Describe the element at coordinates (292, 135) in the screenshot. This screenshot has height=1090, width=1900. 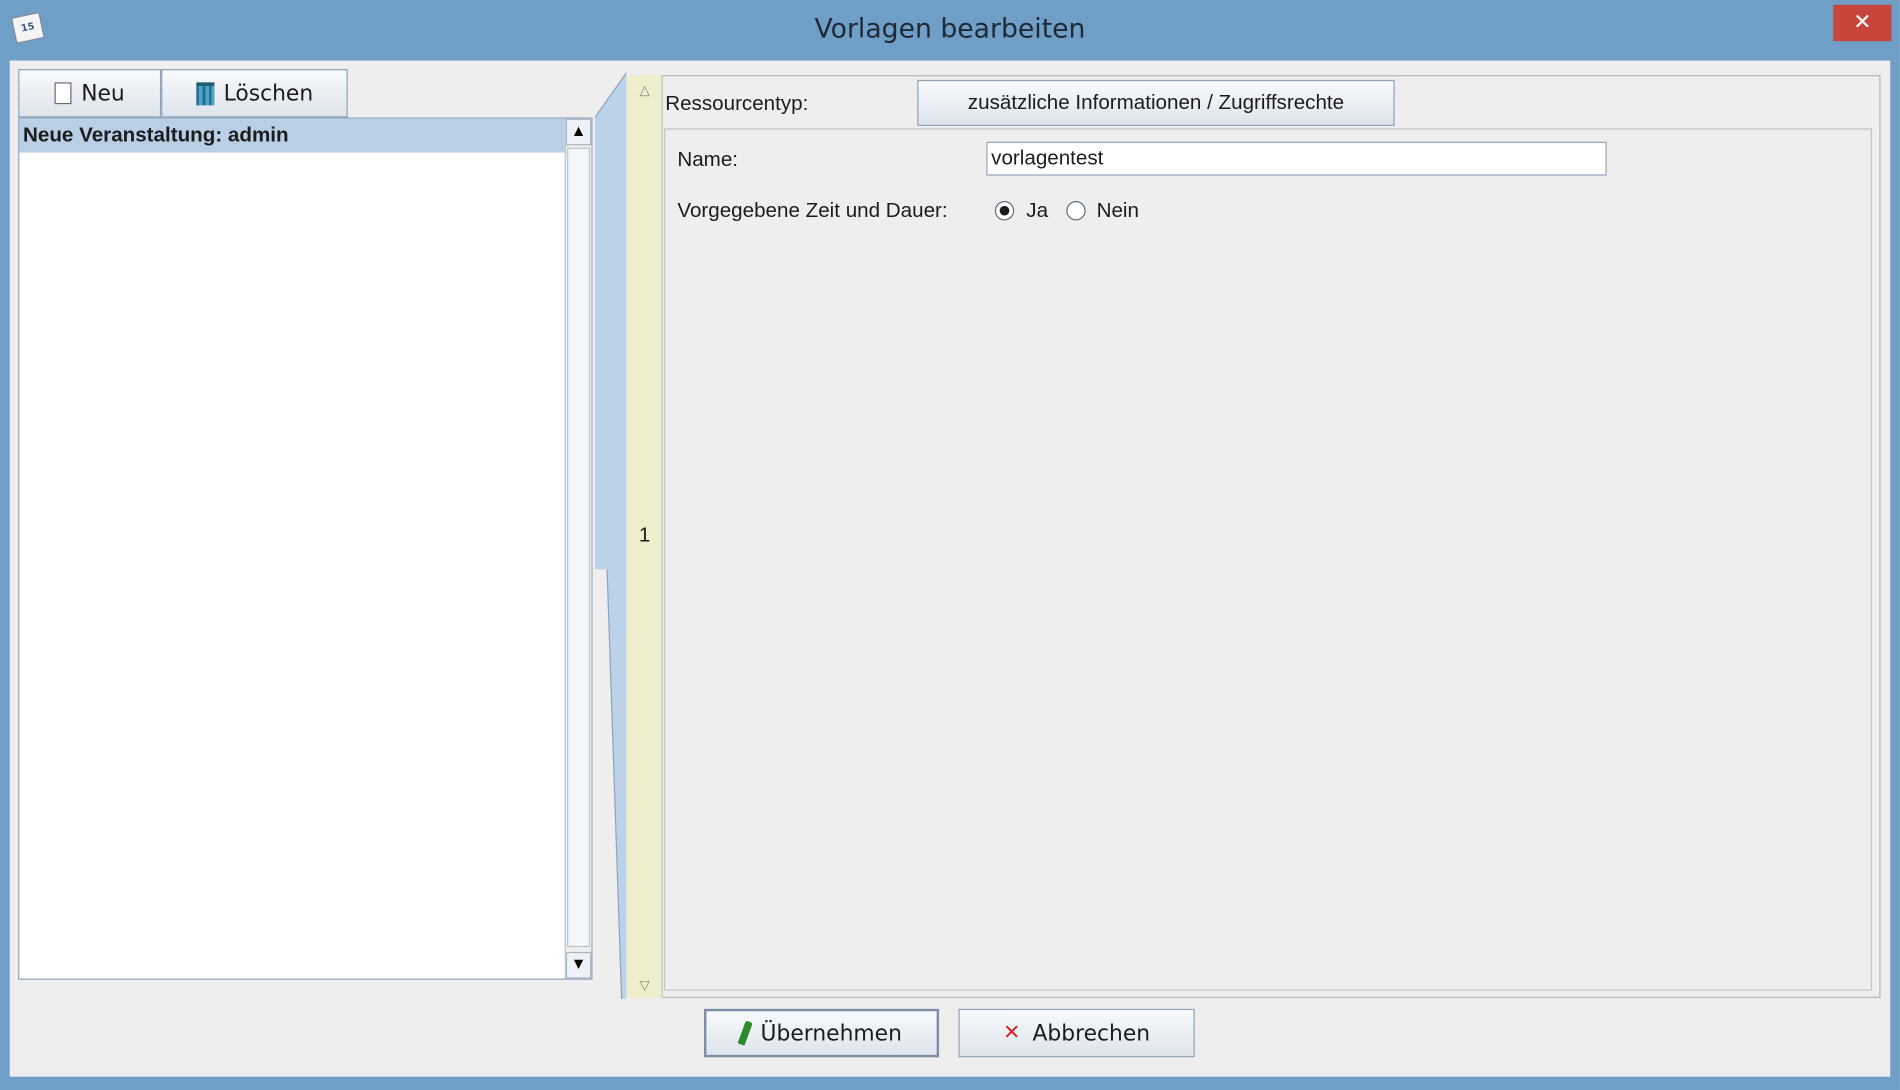
I see `list-item: Neue Veranstaltung: admin` at that location.